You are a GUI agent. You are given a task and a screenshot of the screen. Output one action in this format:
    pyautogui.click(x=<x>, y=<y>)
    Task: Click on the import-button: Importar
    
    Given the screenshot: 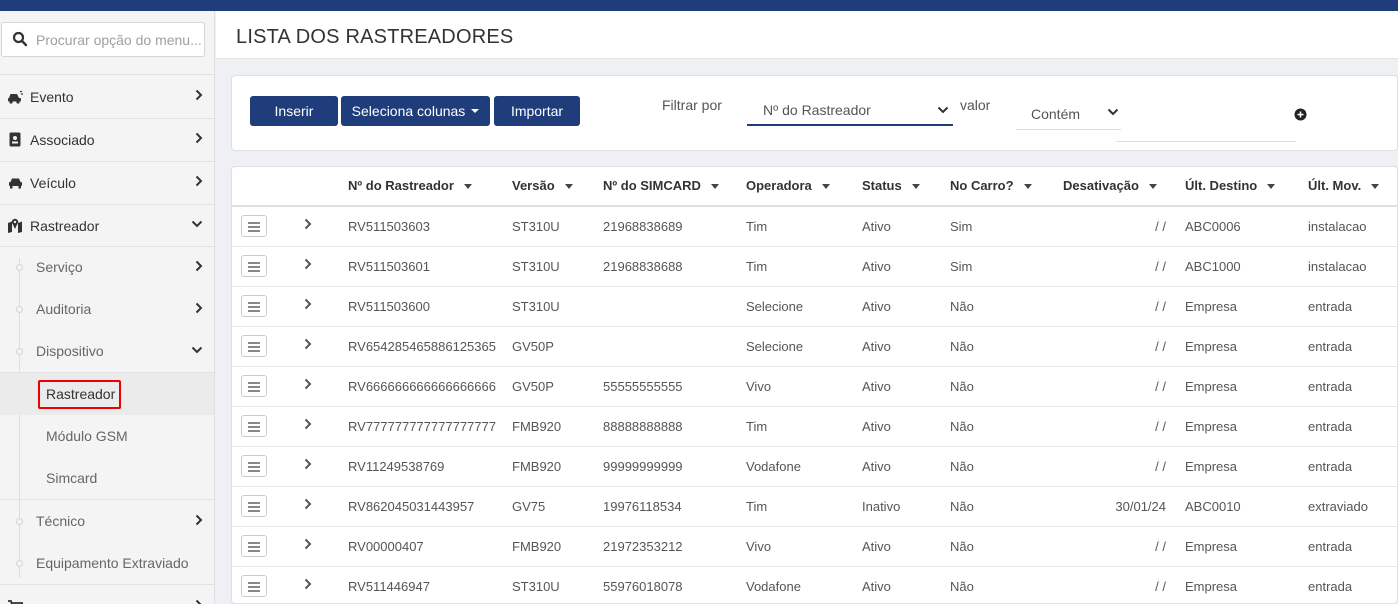 What is the action you would take?
    pyautogui.click(x=537, y=111)
    